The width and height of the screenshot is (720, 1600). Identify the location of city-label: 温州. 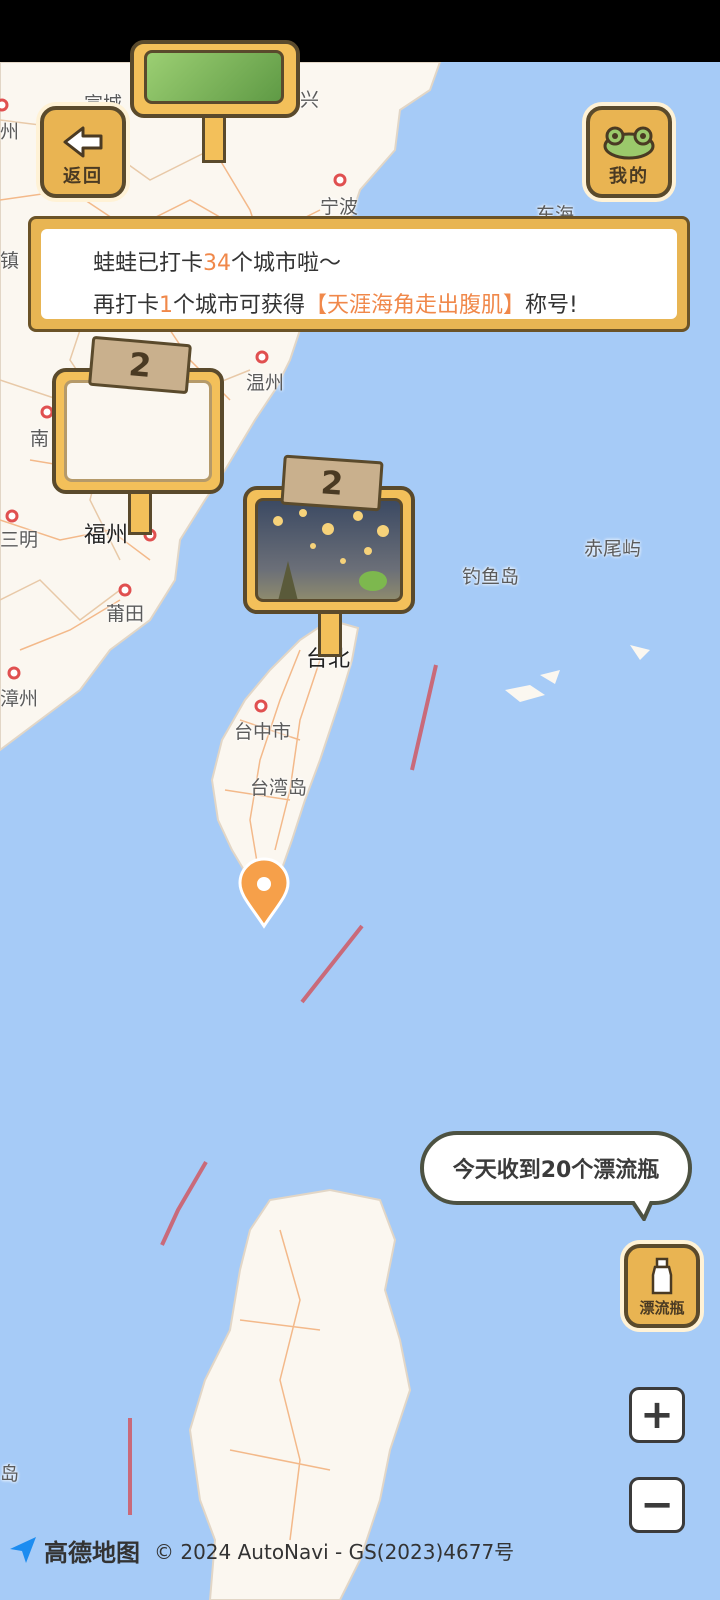
(265, 383).